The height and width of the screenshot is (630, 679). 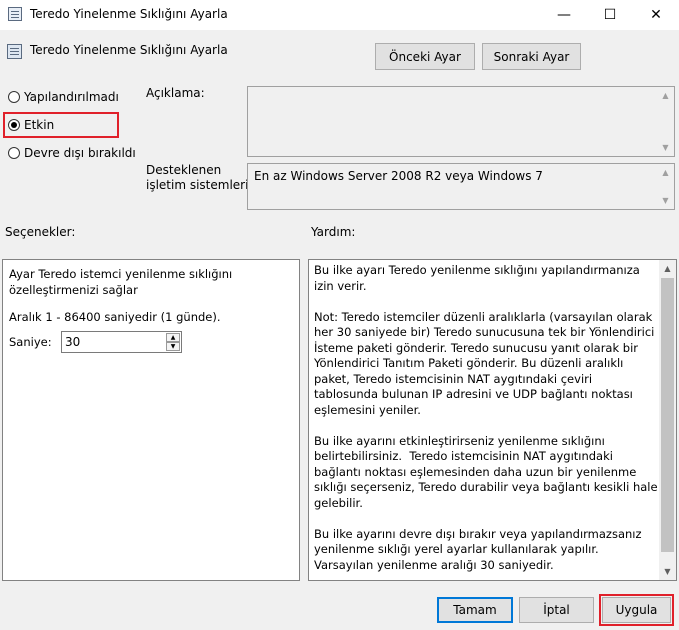 I want to click on setting-icon, so click(x=14, y=51).